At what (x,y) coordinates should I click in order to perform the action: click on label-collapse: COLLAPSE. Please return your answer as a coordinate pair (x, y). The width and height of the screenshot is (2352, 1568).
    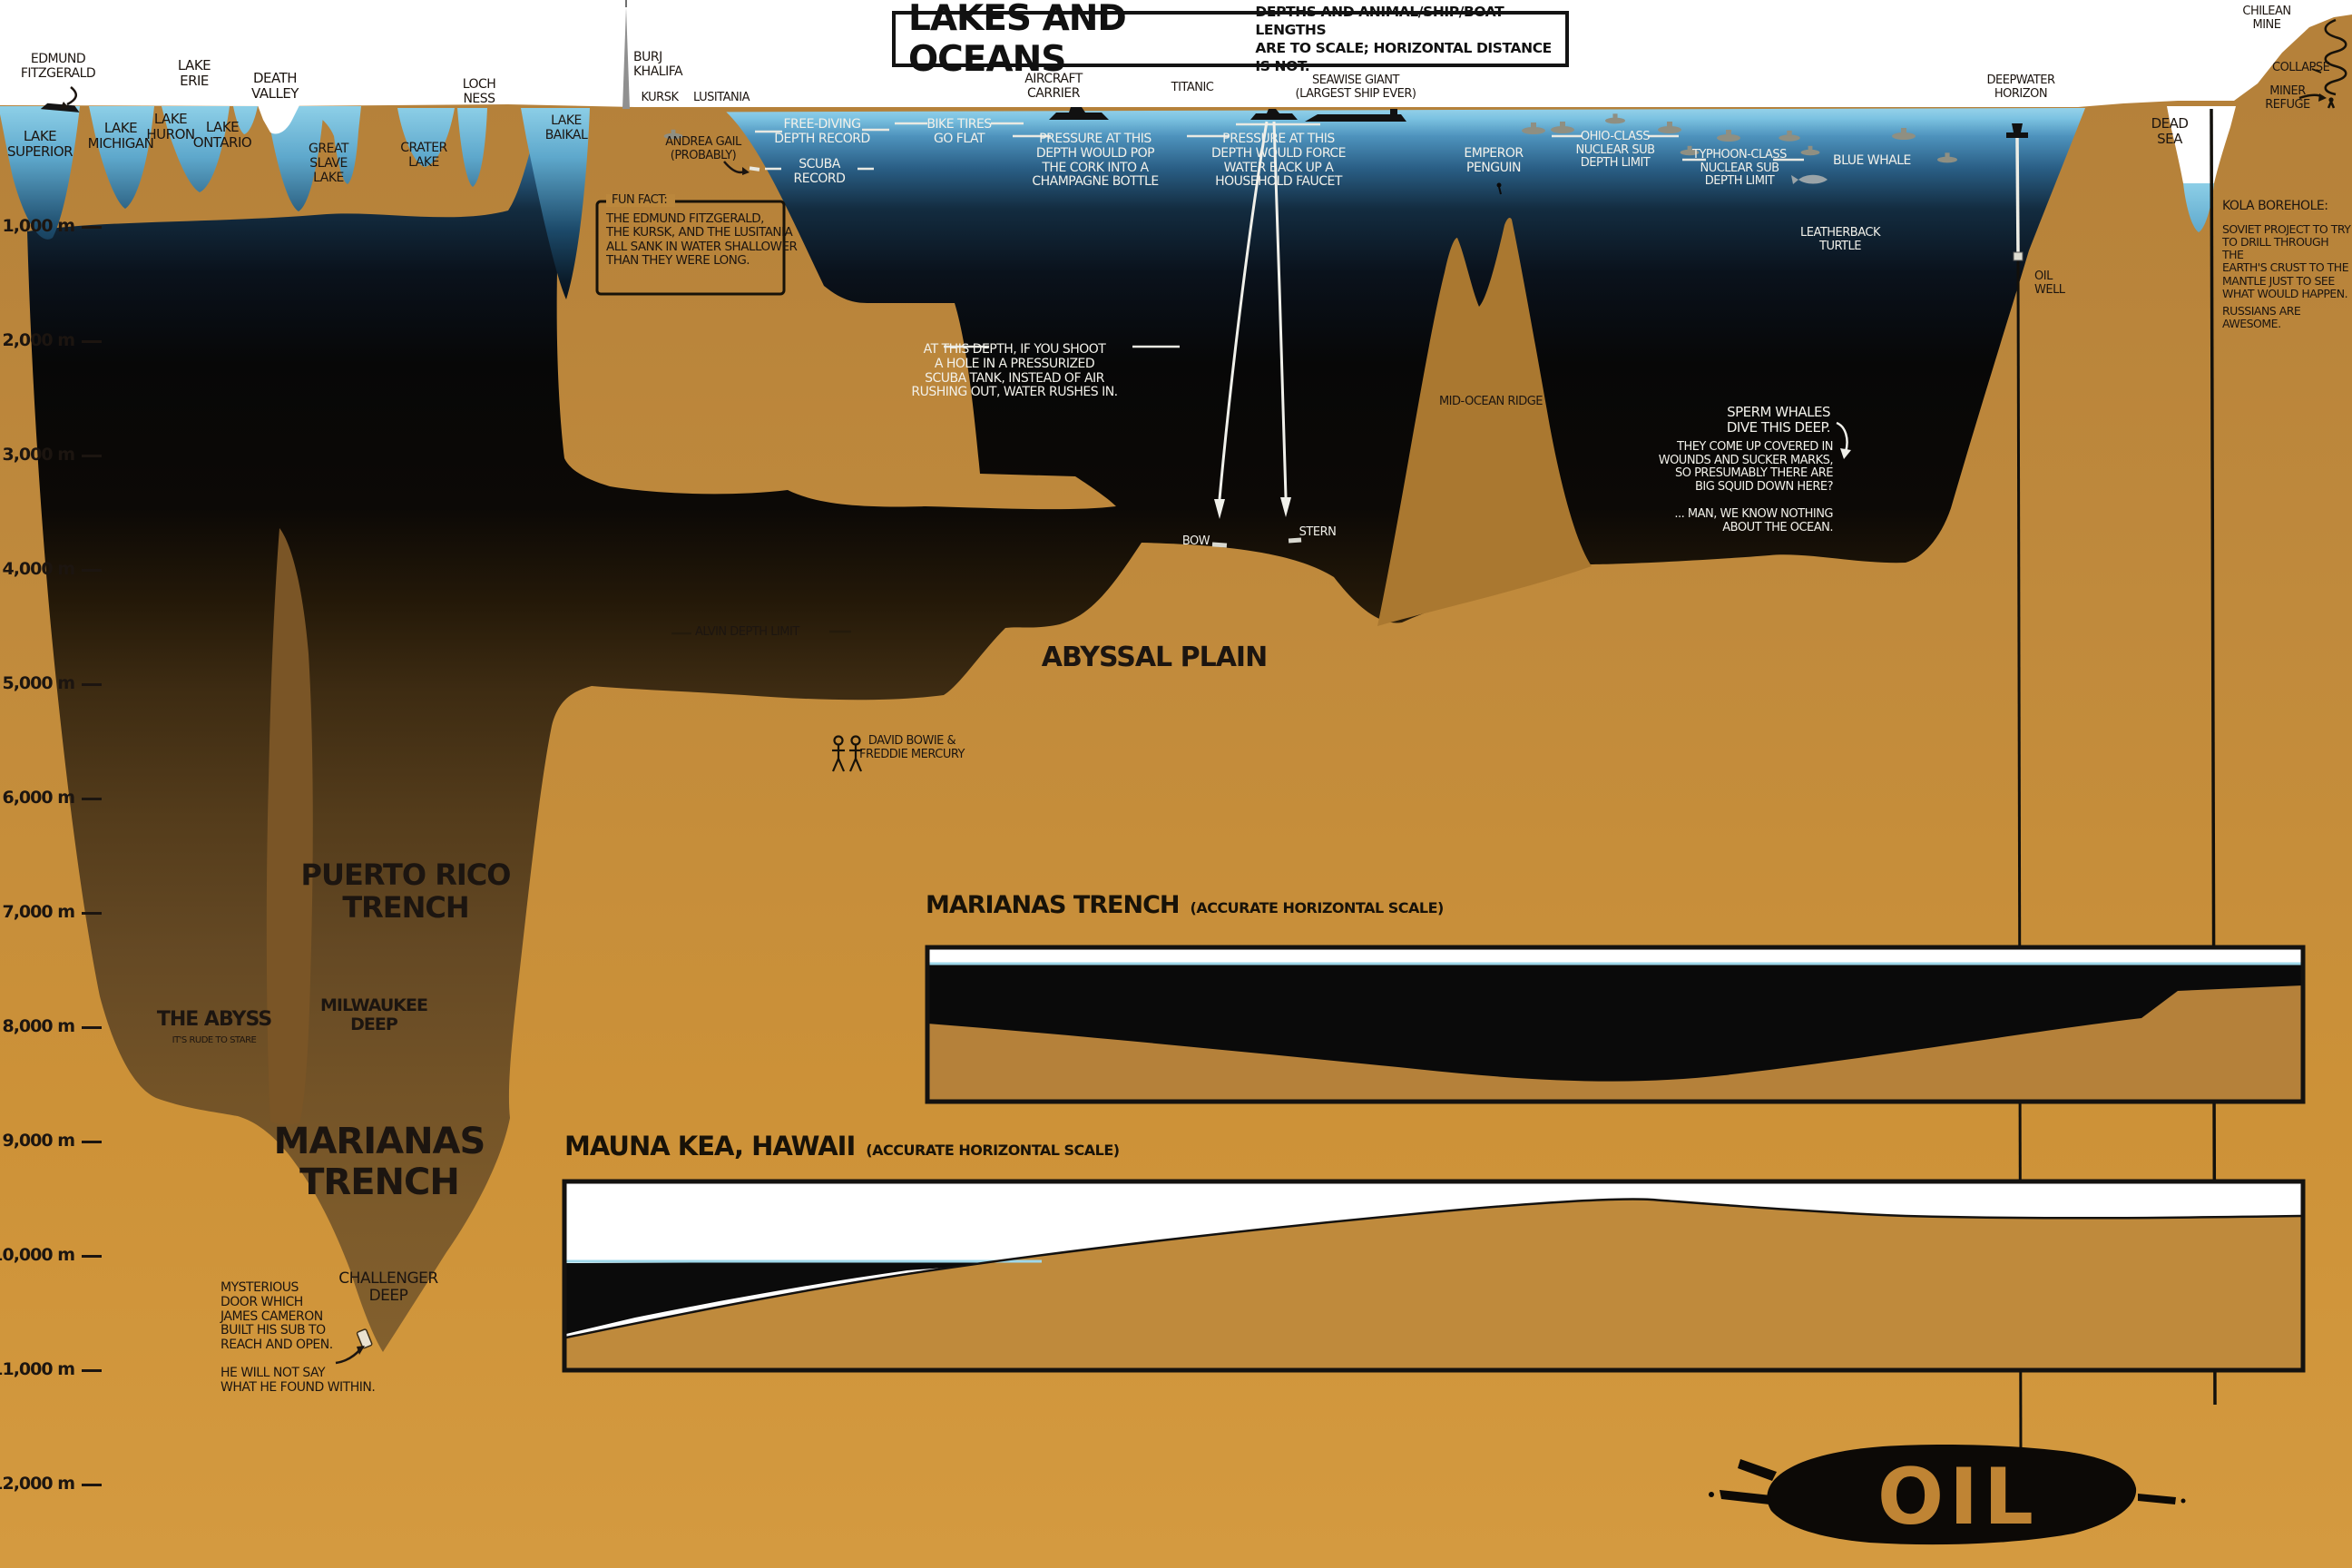
    Looking at the image, I should click on (2301, 67).